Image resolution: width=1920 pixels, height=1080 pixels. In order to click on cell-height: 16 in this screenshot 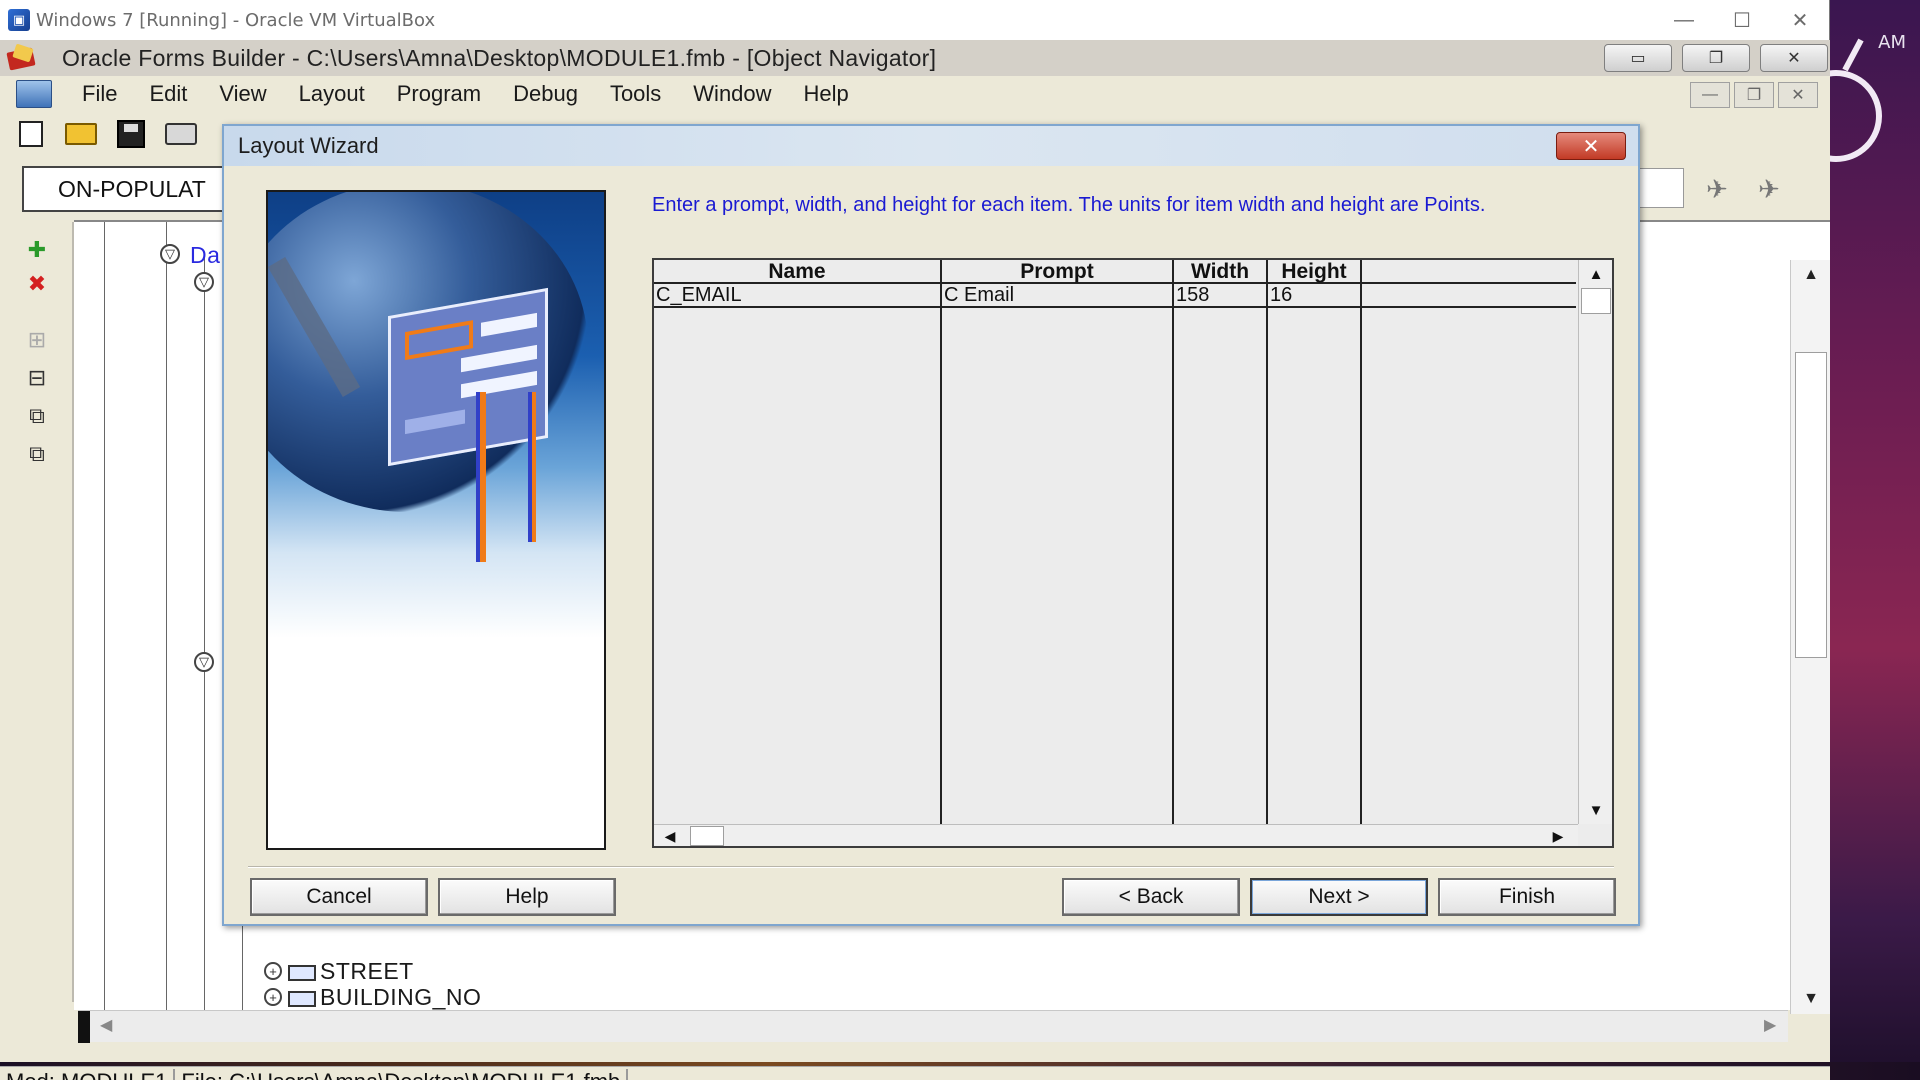, I will do `click(1315, 295)`.